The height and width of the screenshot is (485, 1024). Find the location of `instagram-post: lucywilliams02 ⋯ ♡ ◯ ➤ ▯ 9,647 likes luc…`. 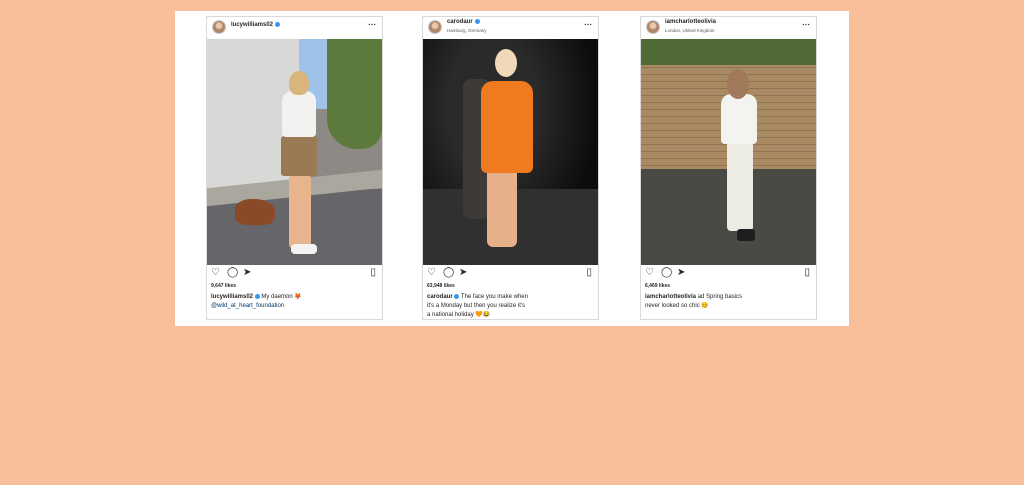

instagram-post: lucywilliams02 ⋯ ♡ ◯ ➤ ▯ 9,647 likes luc… is located at coordinates (294, 168).